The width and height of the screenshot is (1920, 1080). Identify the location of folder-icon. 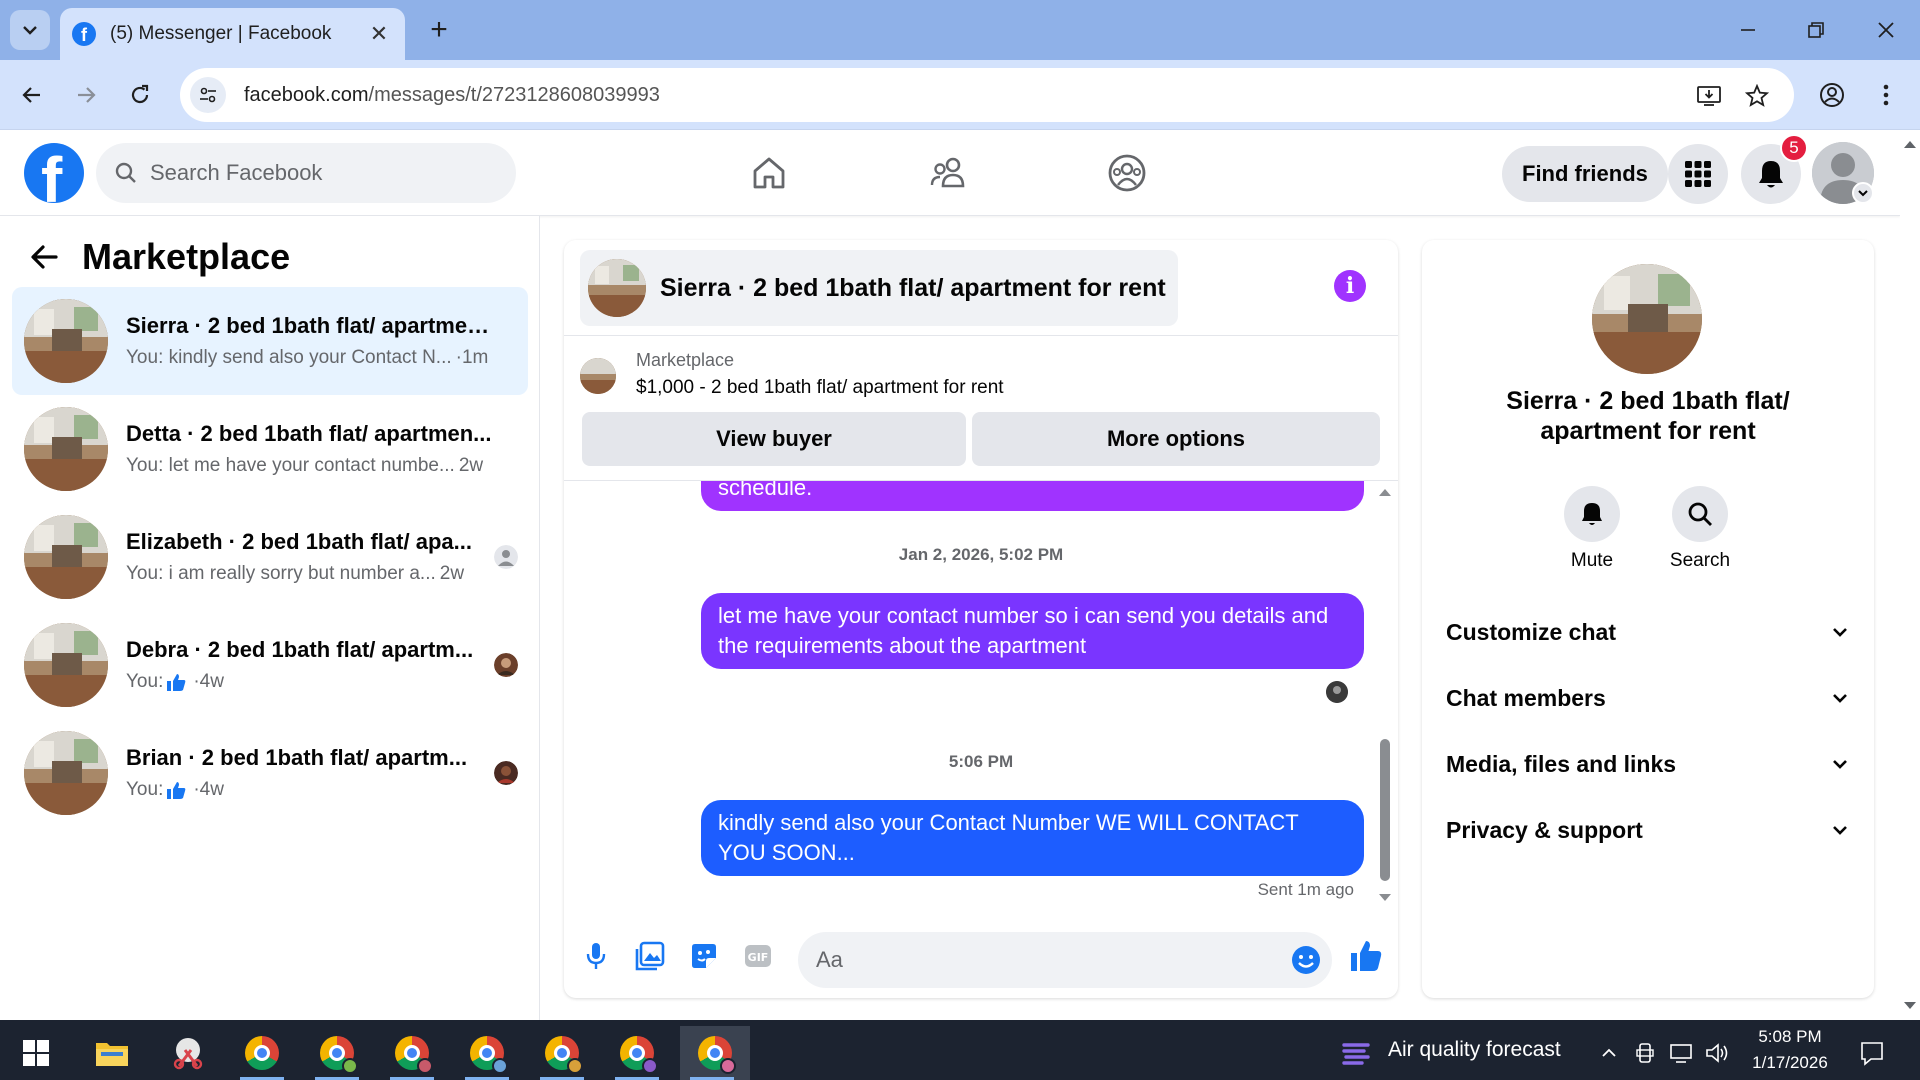
(112, 1054).